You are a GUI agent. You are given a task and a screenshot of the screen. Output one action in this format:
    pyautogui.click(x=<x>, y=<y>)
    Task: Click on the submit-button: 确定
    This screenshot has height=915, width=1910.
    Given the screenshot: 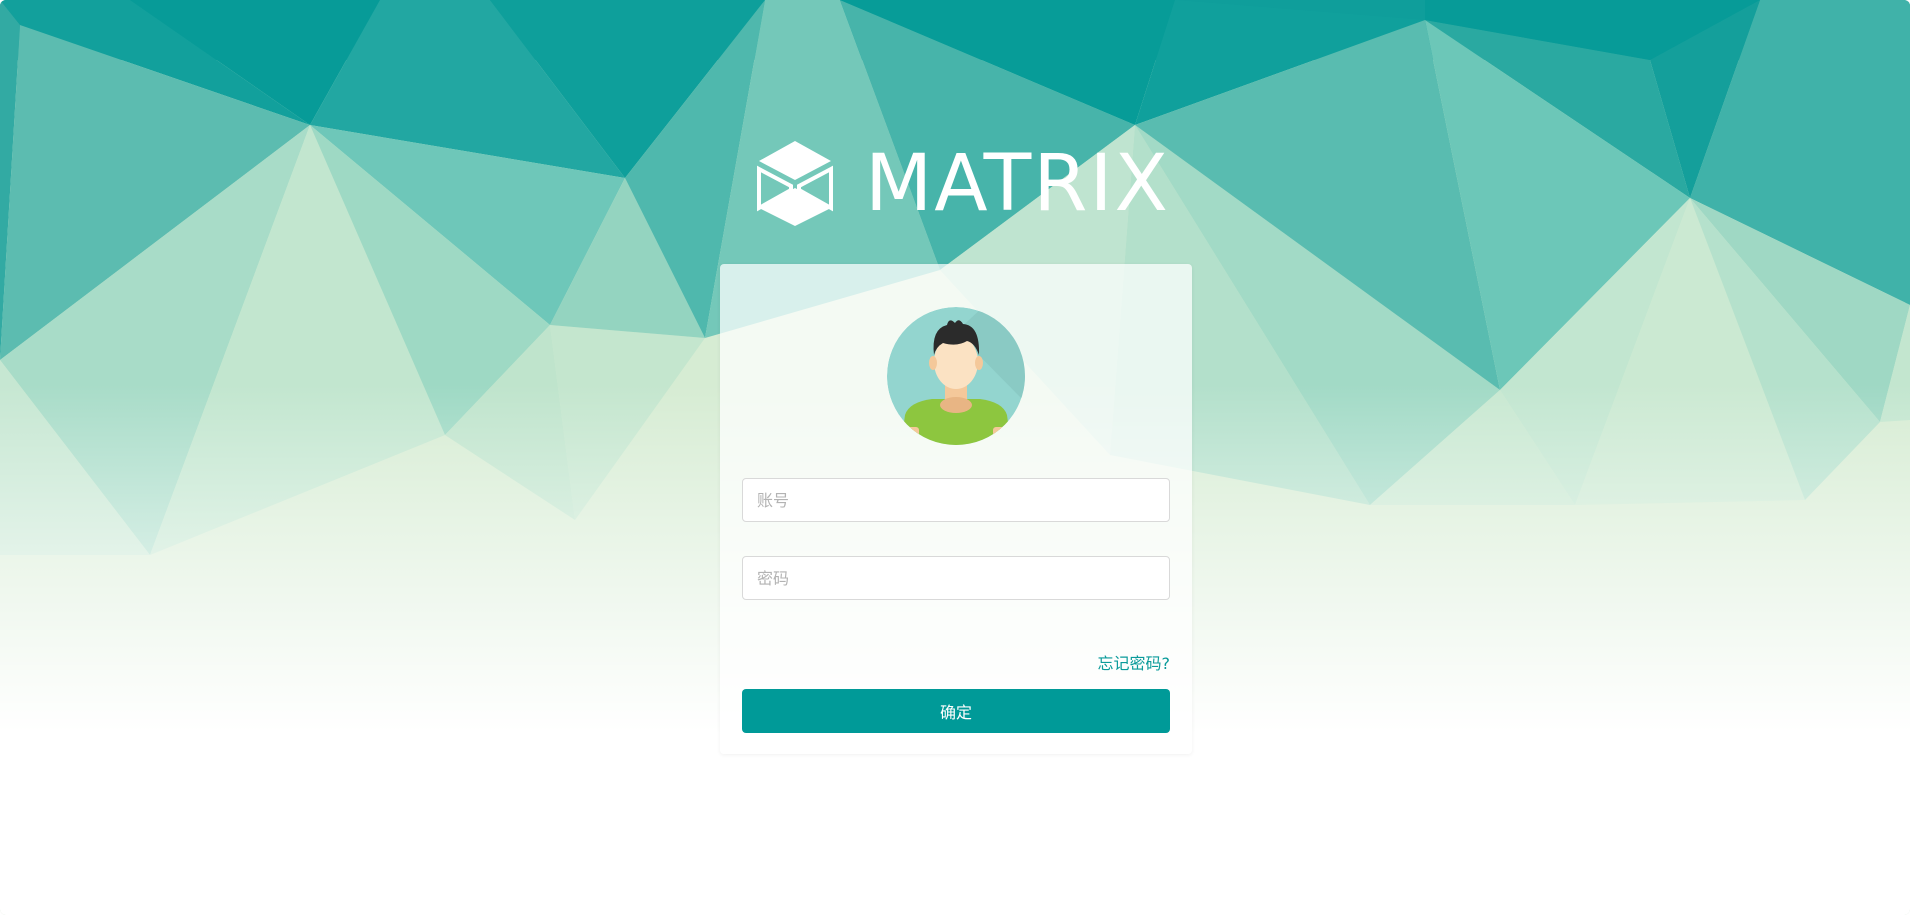 What is the action you would take?
    pyautogui.click(x=956, y=711)
    